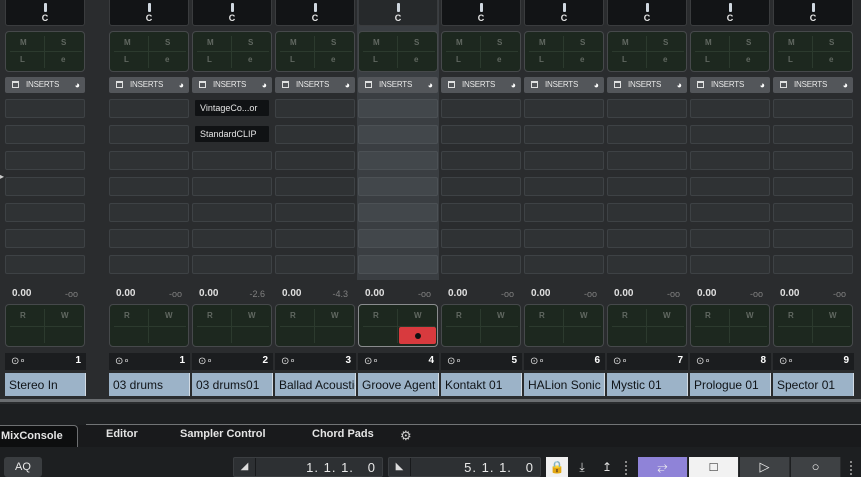  I want to click on channel-name: Kontakt 01, so click(481, 384).